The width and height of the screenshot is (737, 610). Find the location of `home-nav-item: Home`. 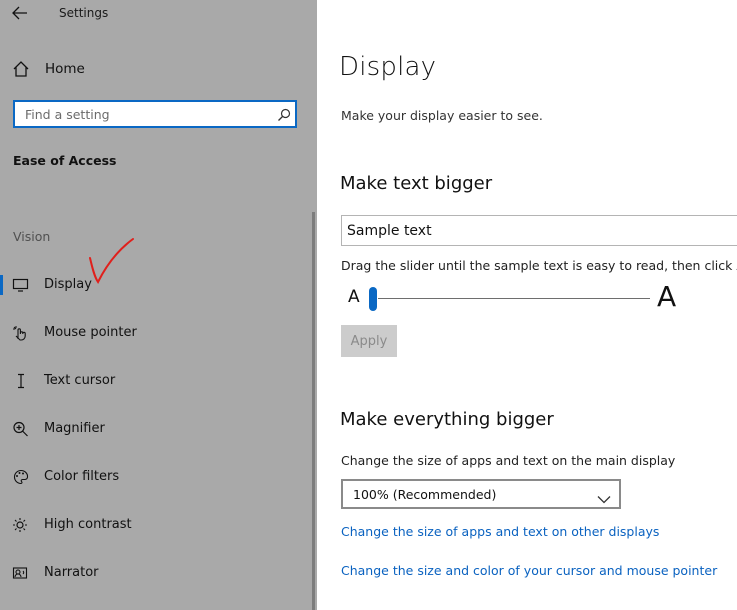

home-nav-item: Home is located at coordinates (162, 70).